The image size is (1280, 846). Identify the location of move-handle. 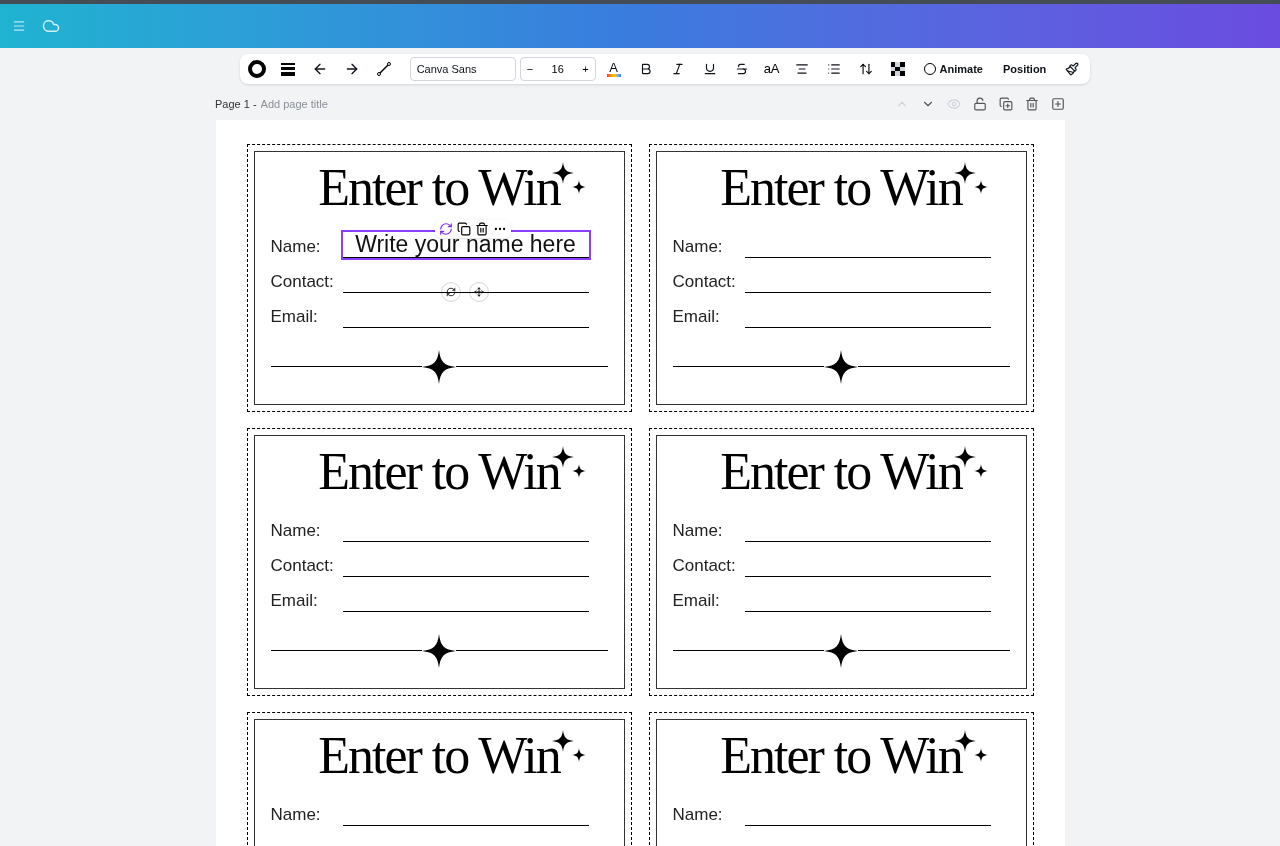
(478, 291).